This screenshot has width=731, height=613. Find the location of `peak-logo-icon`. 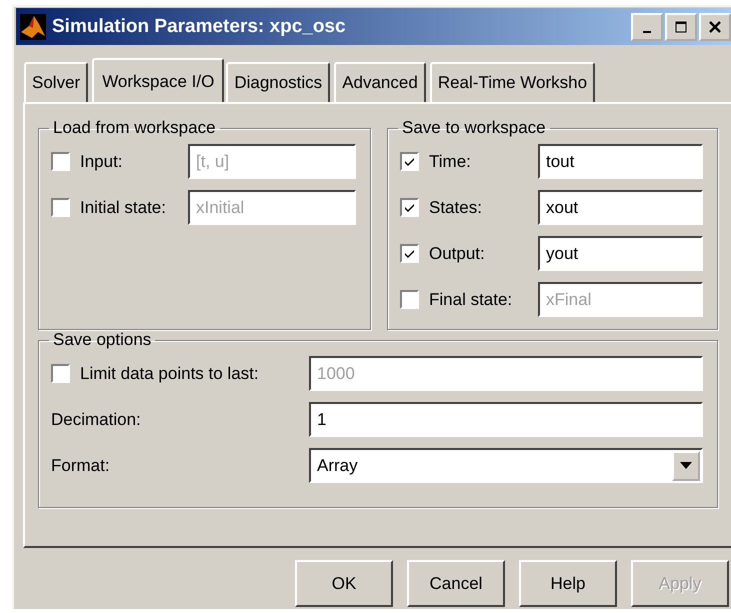

peak-logo-icon is located at coordinates (33, 27).